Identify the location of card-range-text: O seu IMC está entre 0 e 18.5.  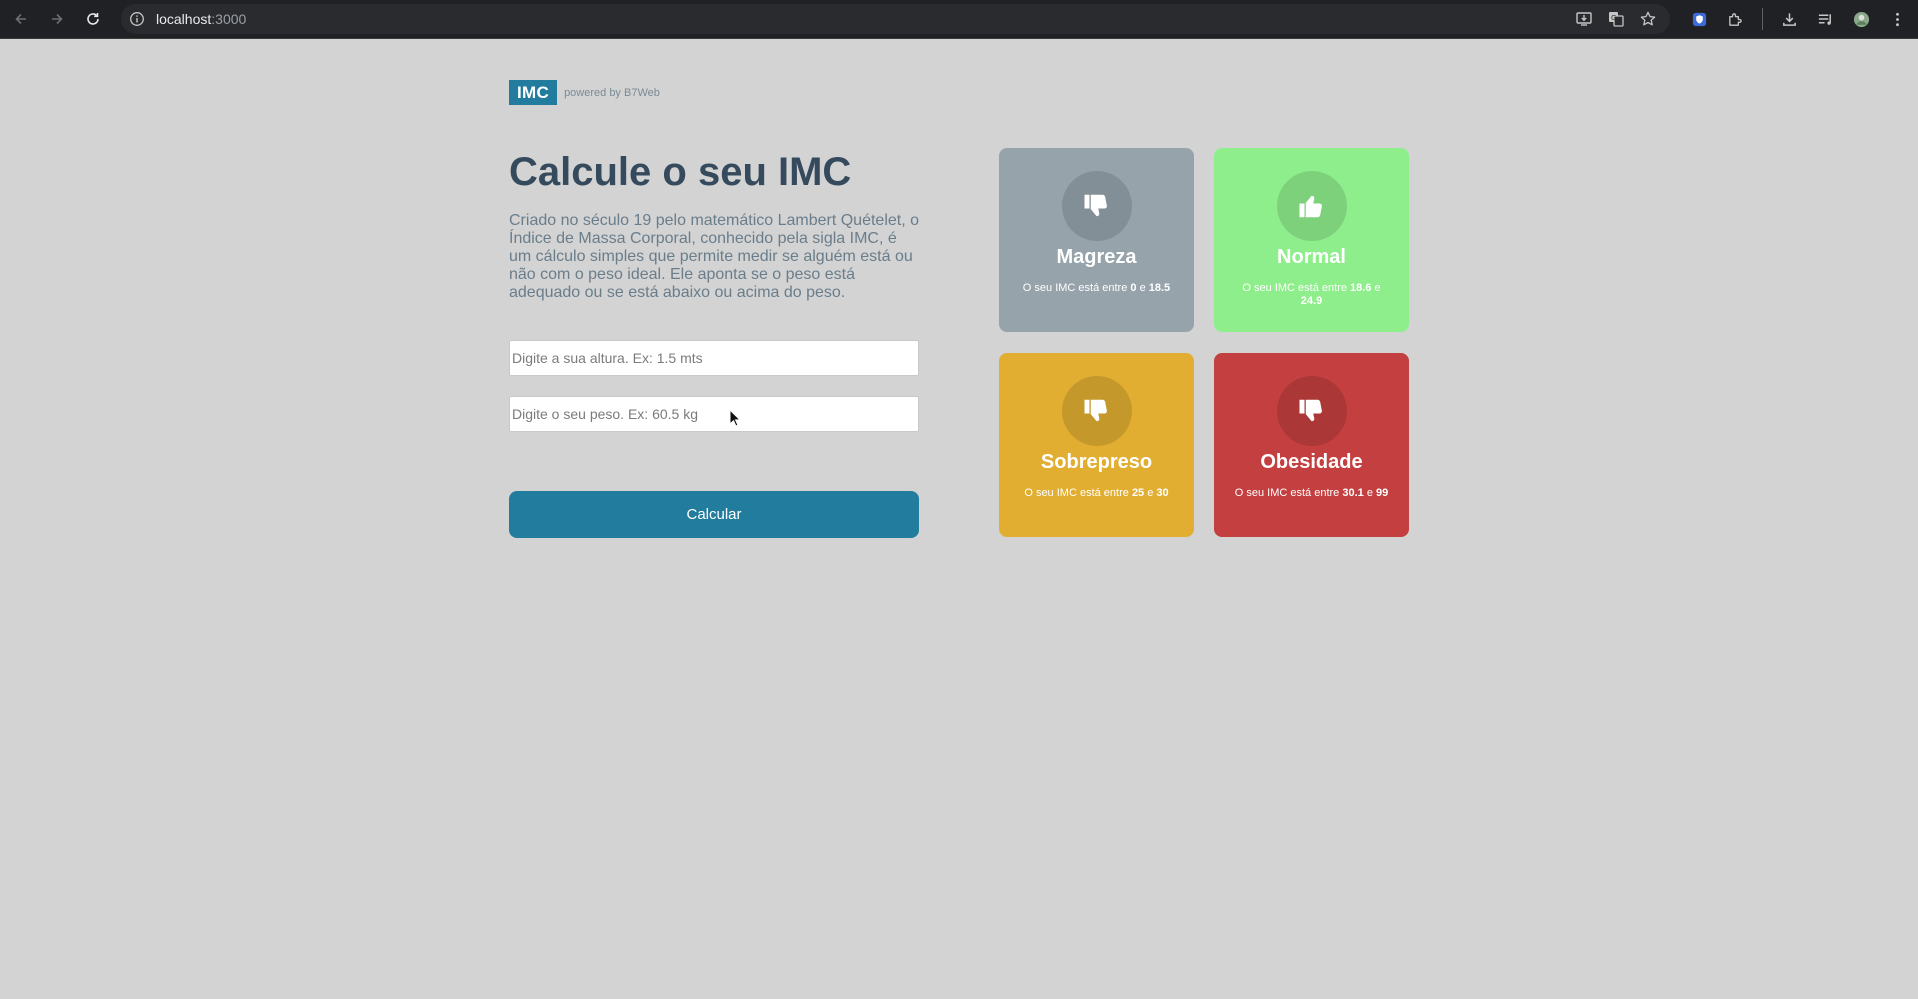
(1096, 288).